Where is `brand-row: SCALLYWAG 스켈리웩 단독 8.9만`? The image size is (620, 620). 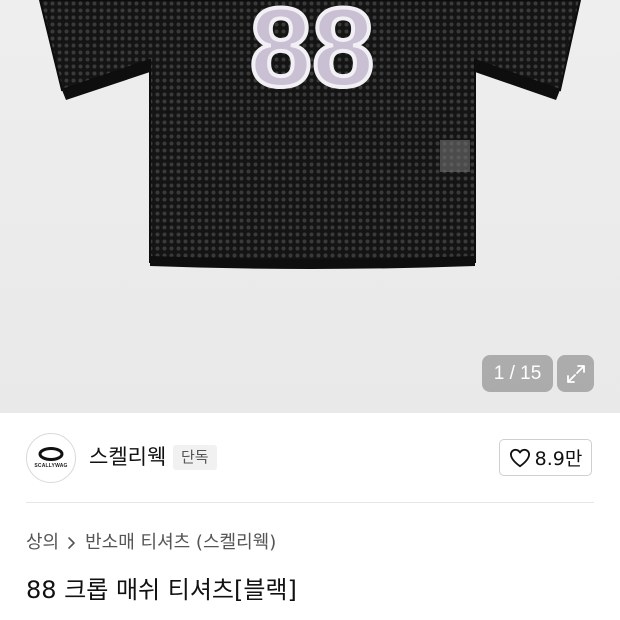 brand-row: SCALLYWAG 스켈리웩 단독 8.9만 is located at coordinates (310, 458).